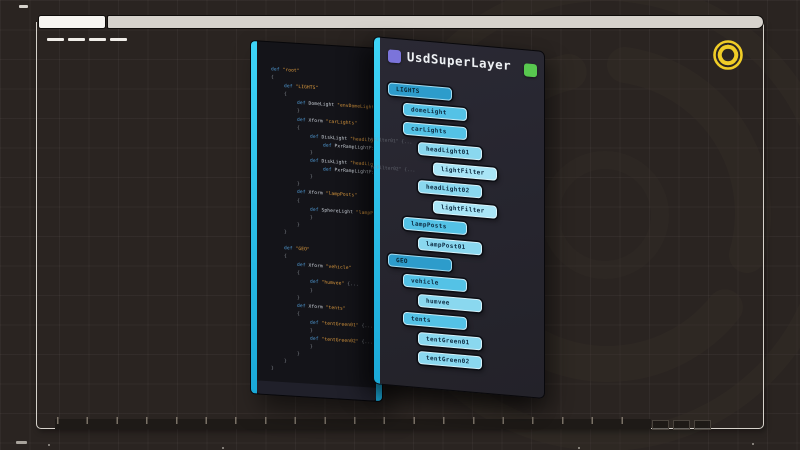 The image size is (800, 450). Describe the element at coordinates (435, 112) in the screenshot. I see `tree-node-domeLight: domeLight` at that location.